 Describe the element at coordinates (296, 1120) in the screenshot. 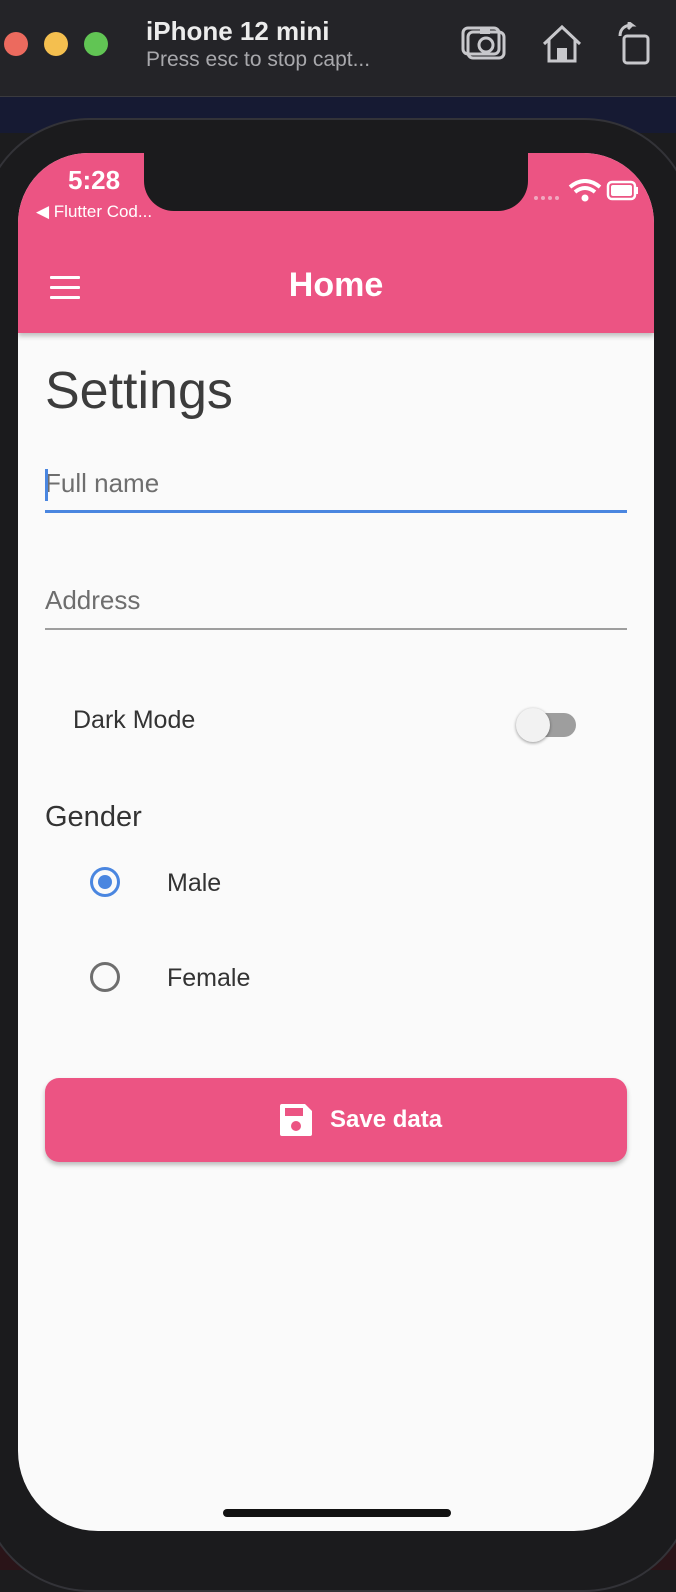

I see `save-icon` at that location.